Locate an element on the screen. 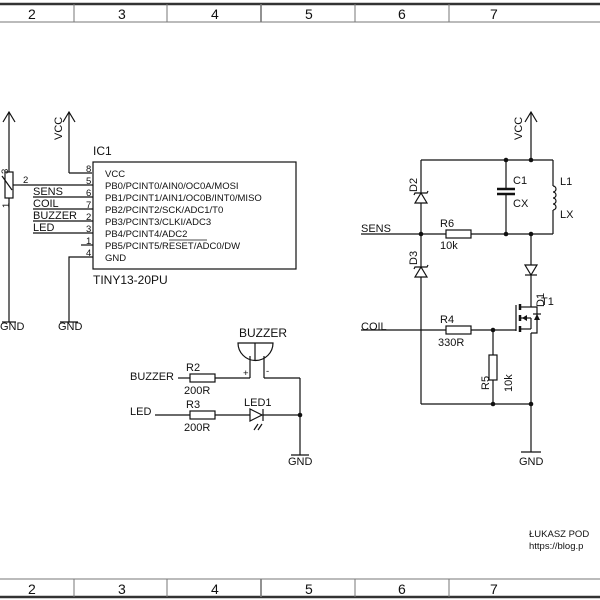 This screenshot has height=600, width=600. ic1-pin-name: PB5/PCINT5/RESET/ADC0/DW is located at coordinates (172, 246).